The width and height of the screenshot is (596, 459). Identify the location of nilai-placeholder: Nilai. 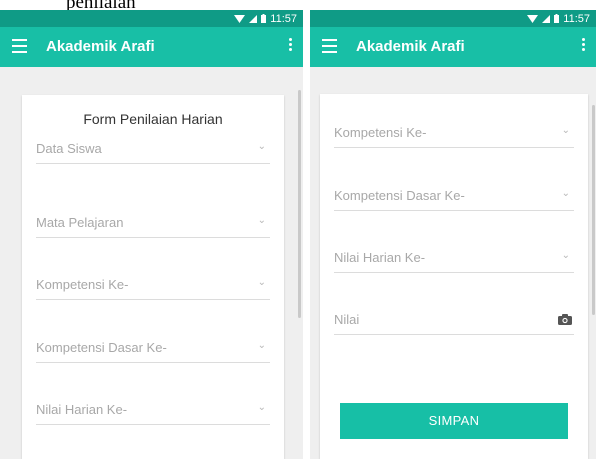
(347, 319).